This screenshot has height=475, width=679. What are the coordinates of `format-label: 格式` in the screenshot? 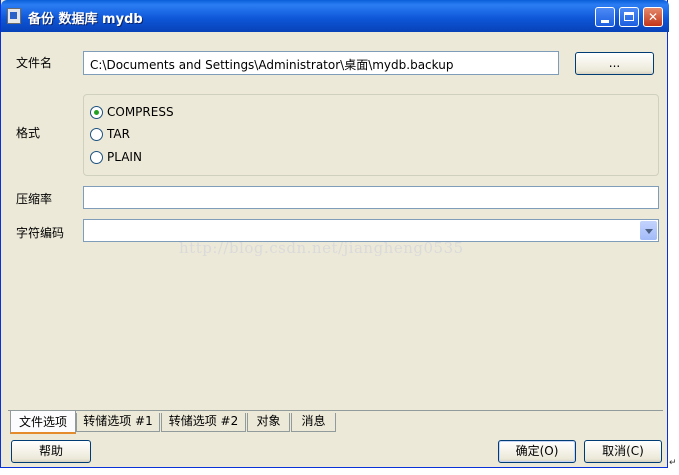 It's located at (28, 133).